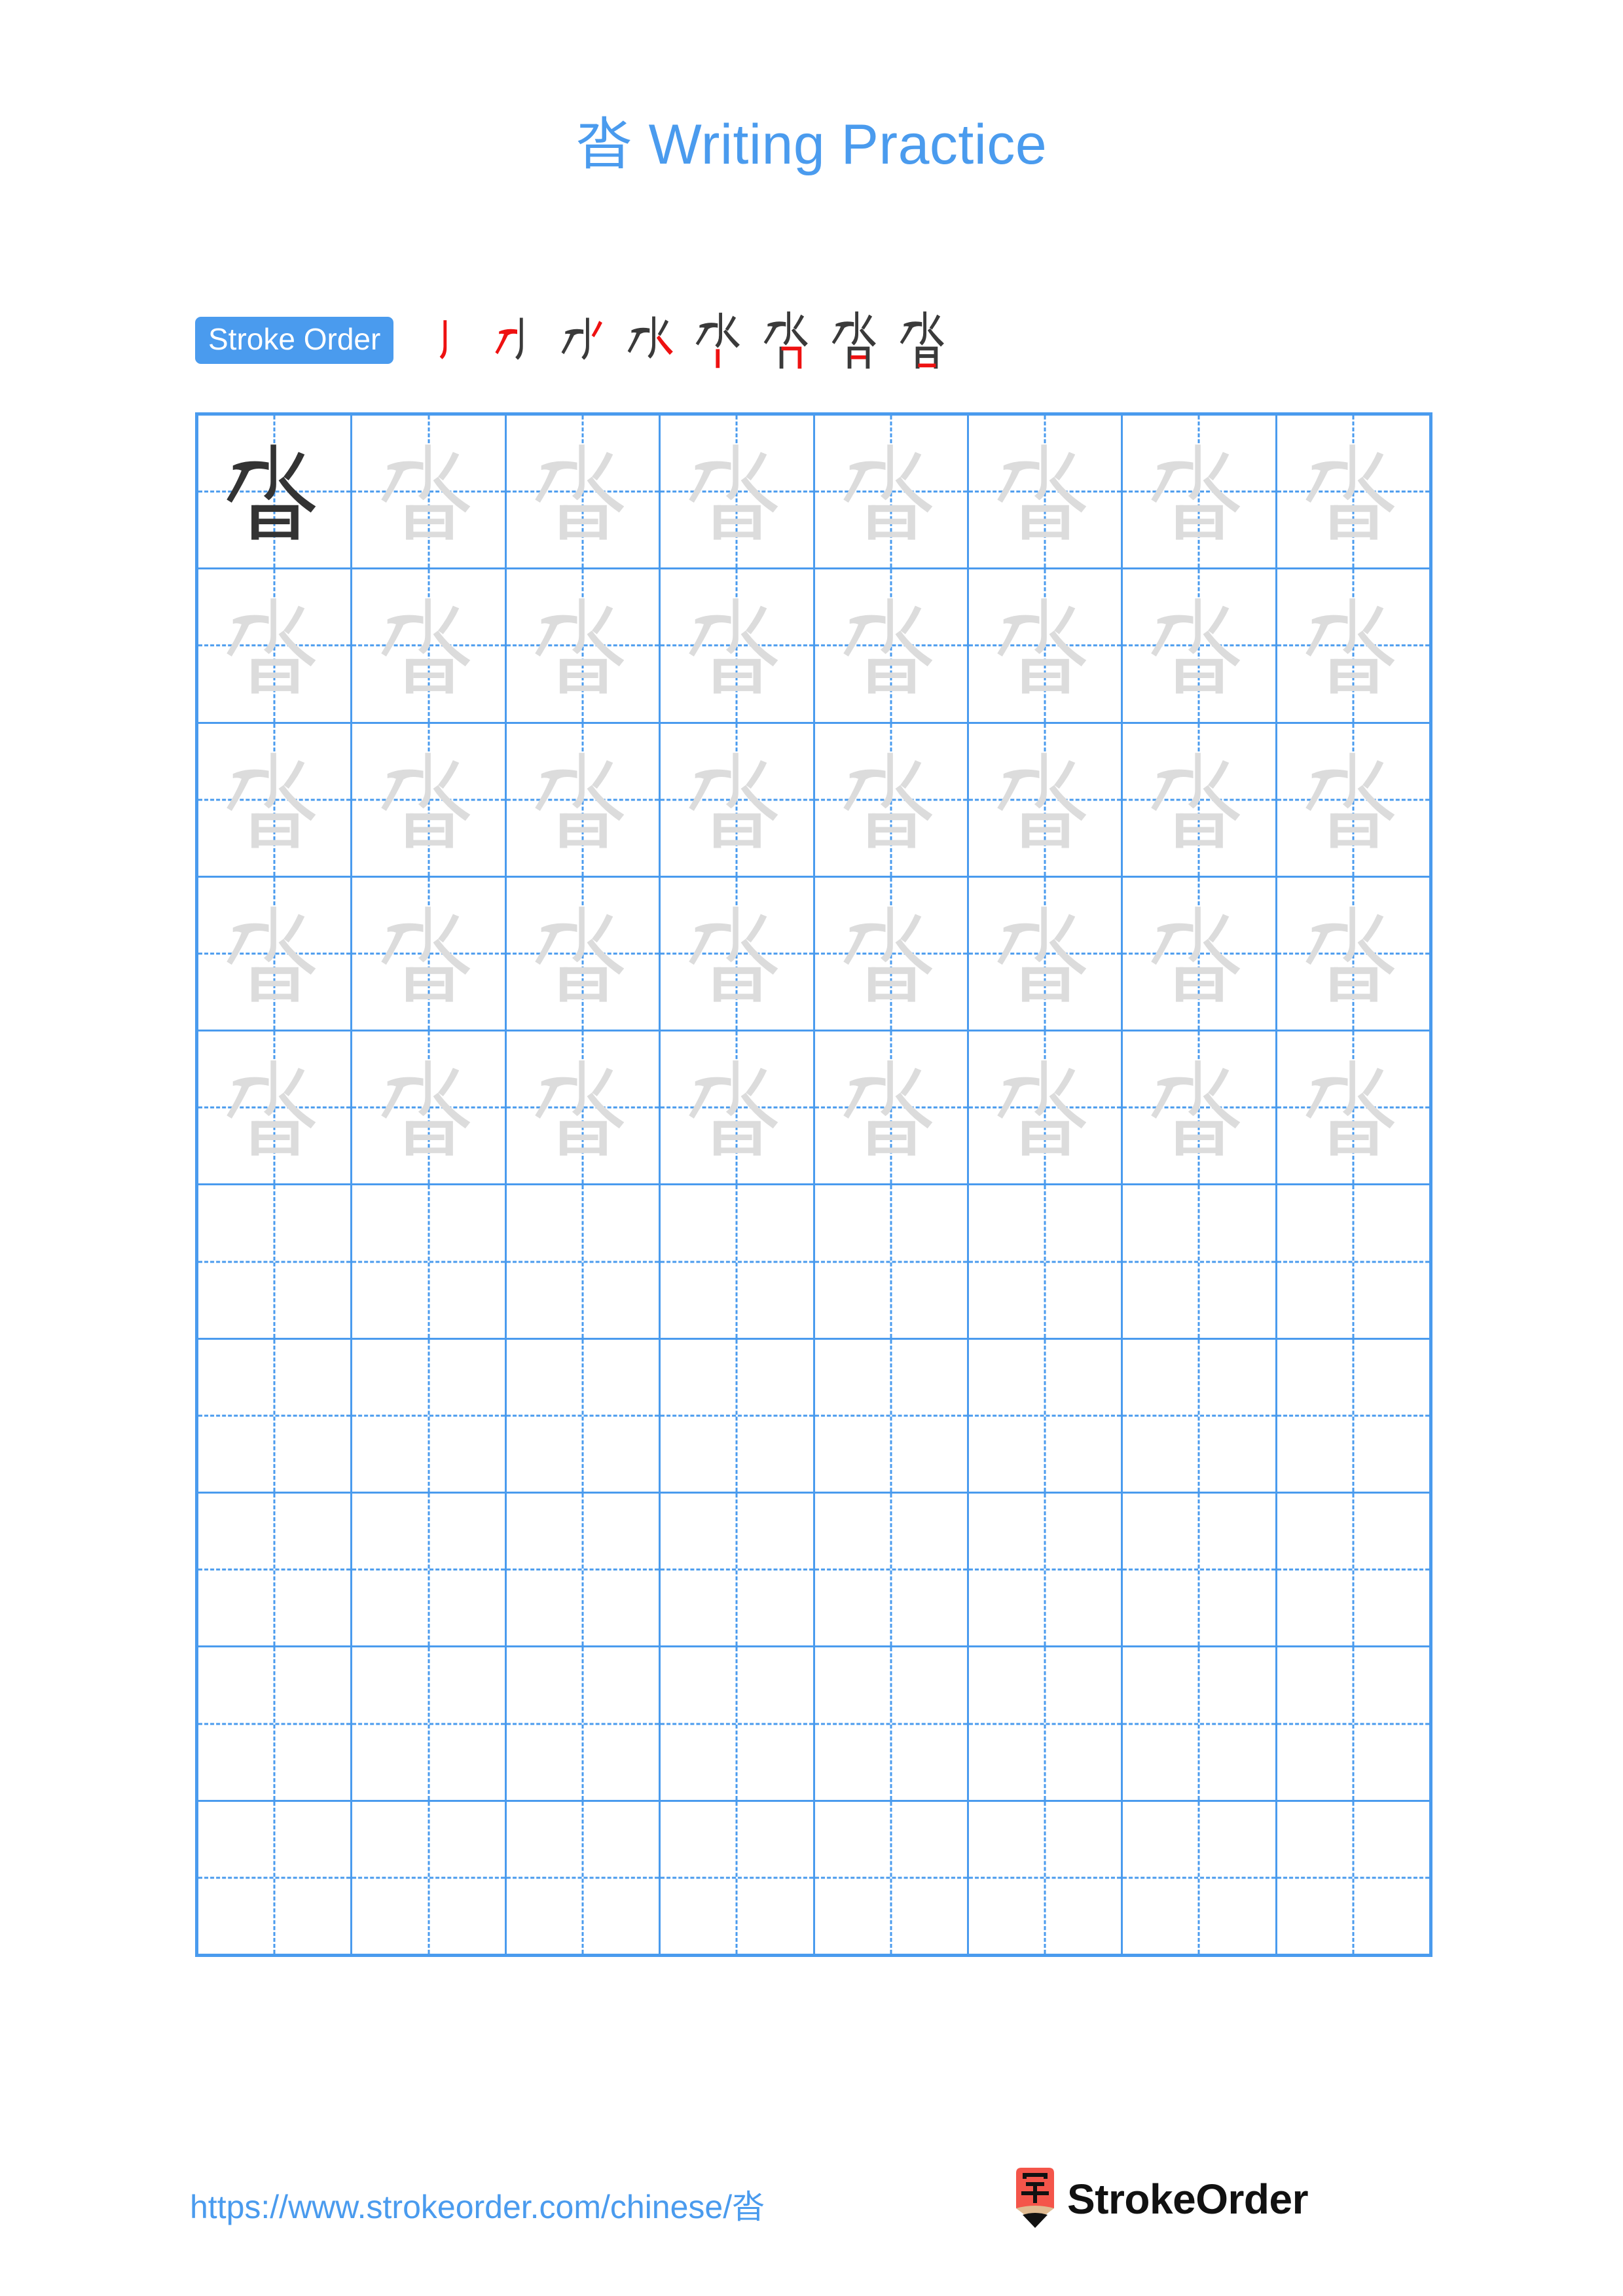 The height and width of the screenshot is (2296, 1623). I want to click on footer-url-link: https://www.strokeorder.com/chinese/沓, so click(477, 2204).